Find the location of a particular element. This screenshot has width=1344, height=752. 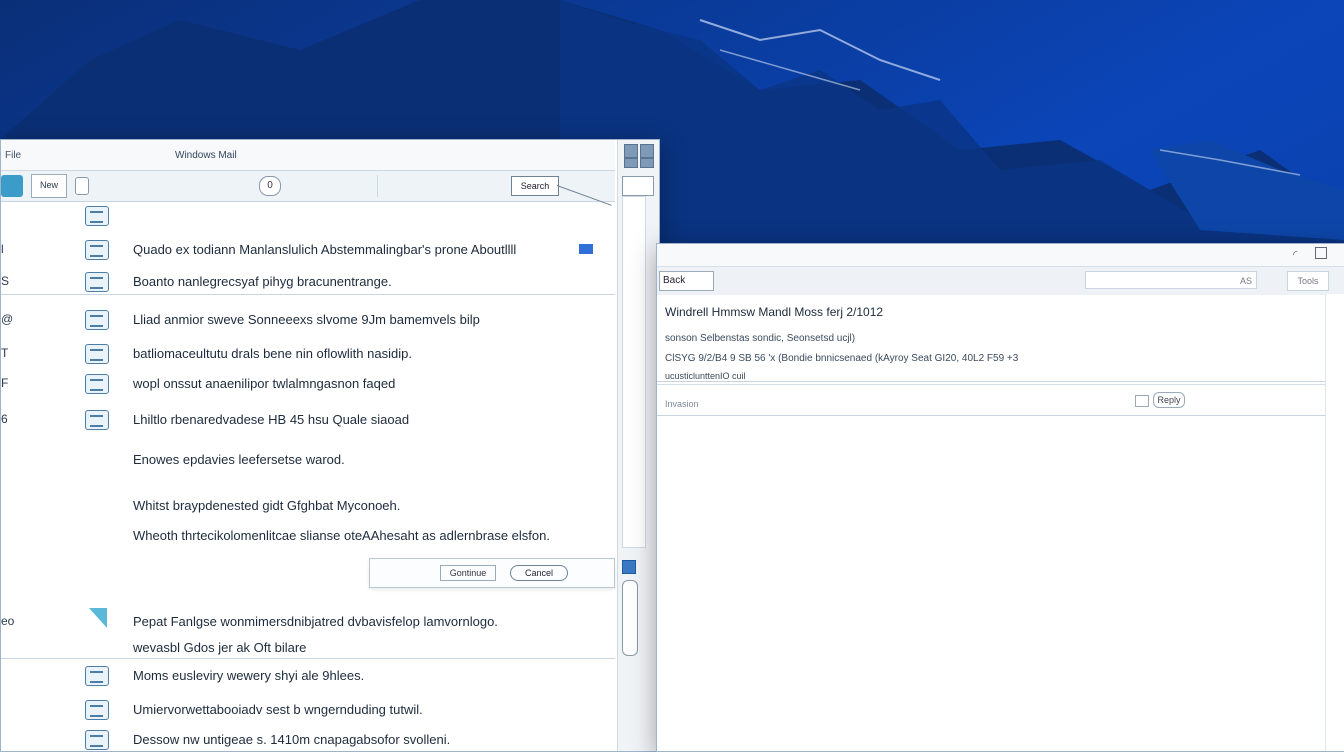

tools-button: Tools is located at coordinates (1308, 281).